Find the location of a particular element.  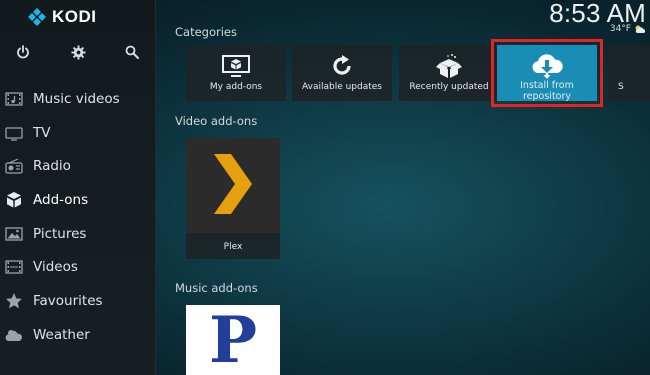

sidebar-top-icons is located at coordinates (78, 53).